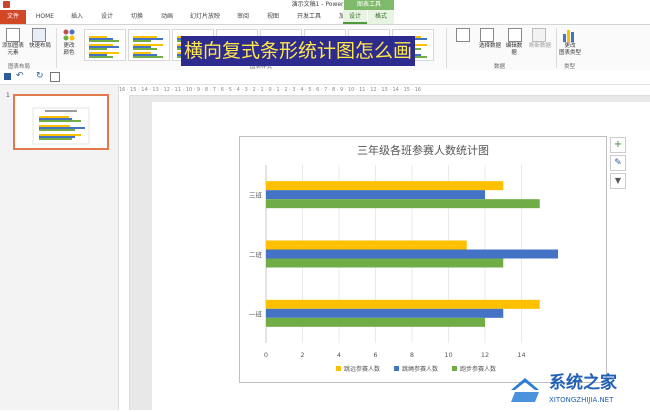  What do you see at coordinates (302, 355) in the screenshot?
I see `x-tick-label: 2` at bounding box center [302, 355].